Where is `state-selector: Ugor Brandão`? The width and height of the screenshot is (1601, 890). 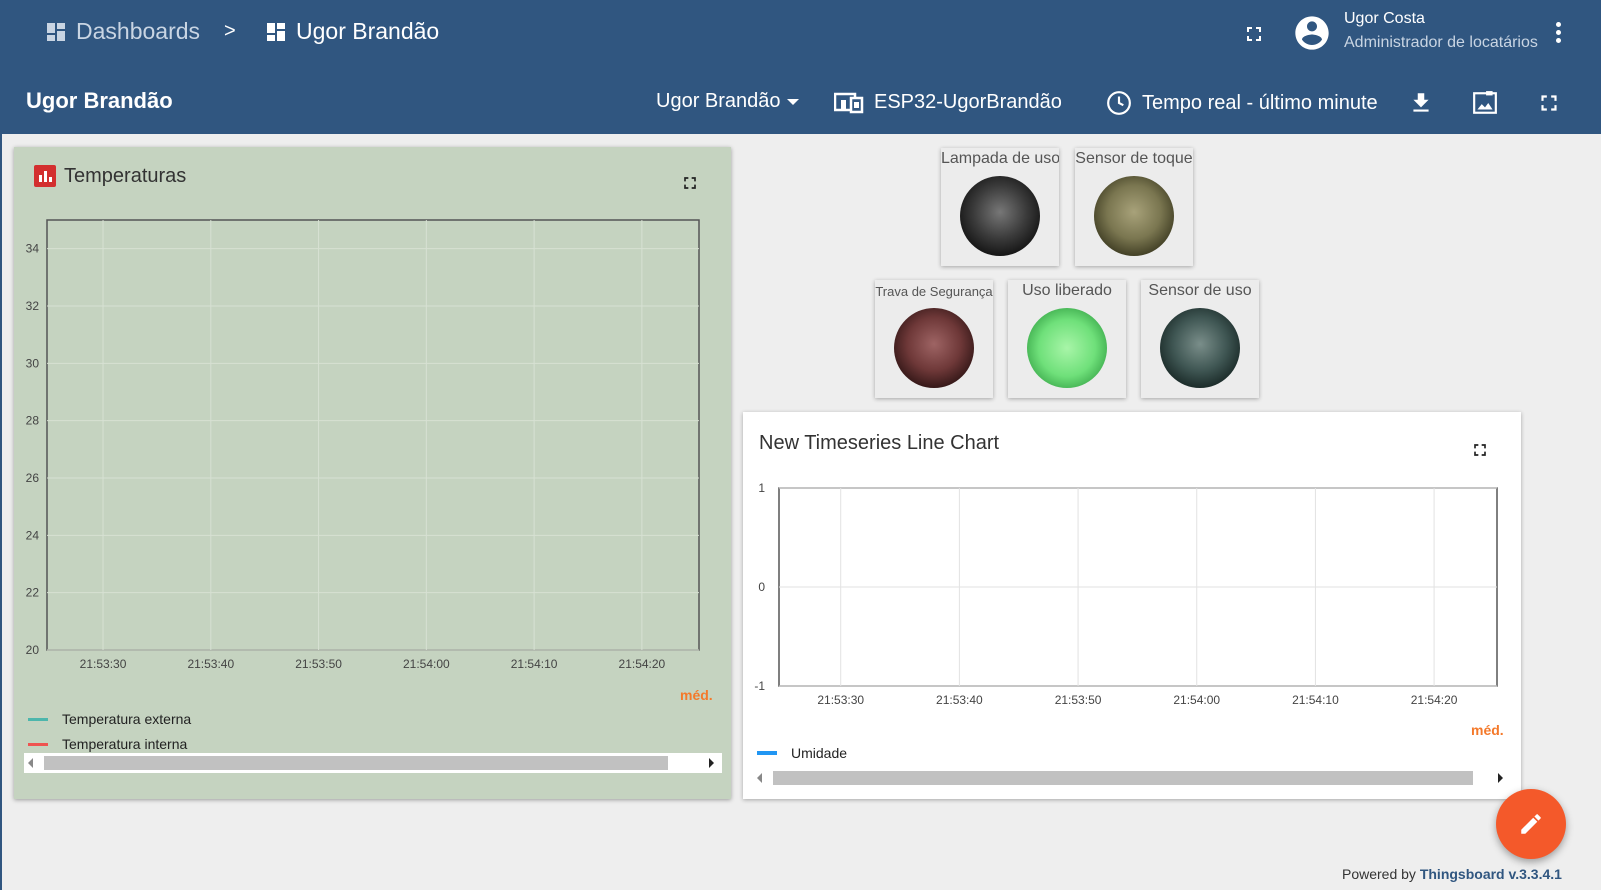 state-selector: Ugor Brandão is located at coordinates (727, 101).